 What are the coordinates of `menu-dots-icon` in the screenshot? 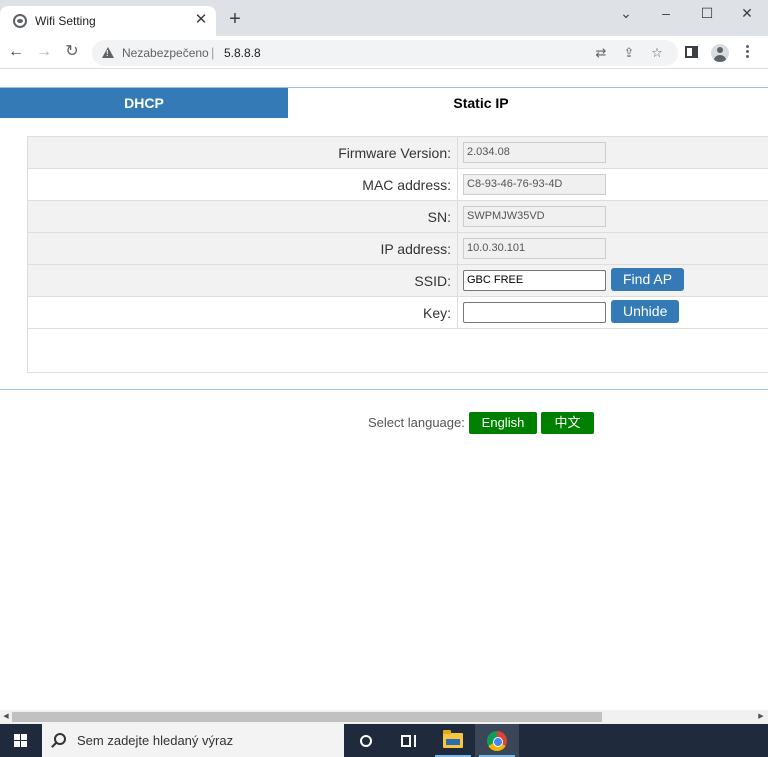 It's located at (748, 53).